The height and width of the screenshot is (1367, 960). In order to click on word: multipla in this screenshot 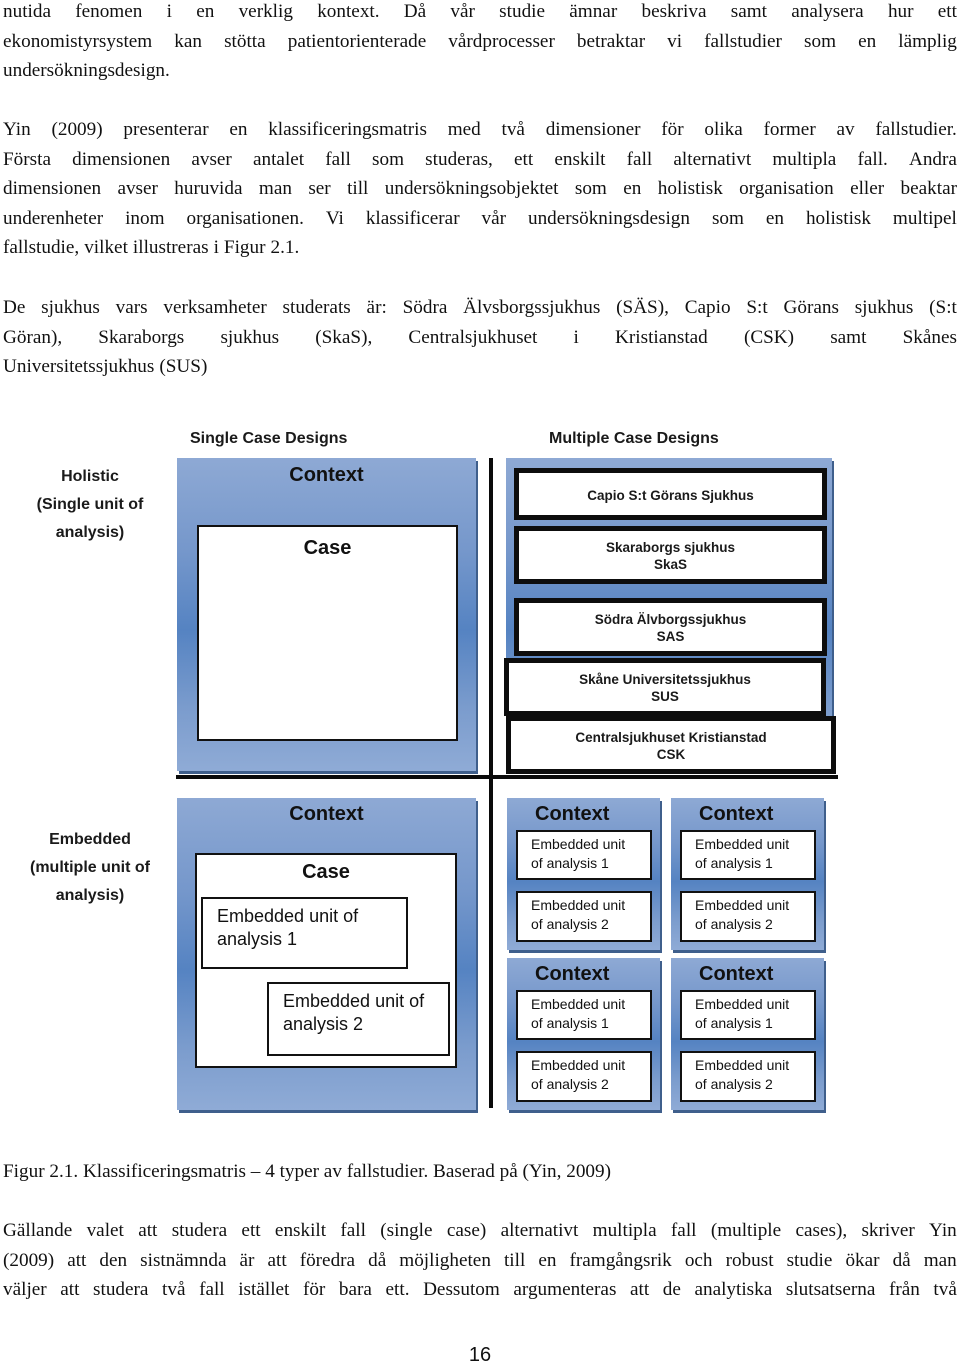, I will do `click(624, 1230)`.